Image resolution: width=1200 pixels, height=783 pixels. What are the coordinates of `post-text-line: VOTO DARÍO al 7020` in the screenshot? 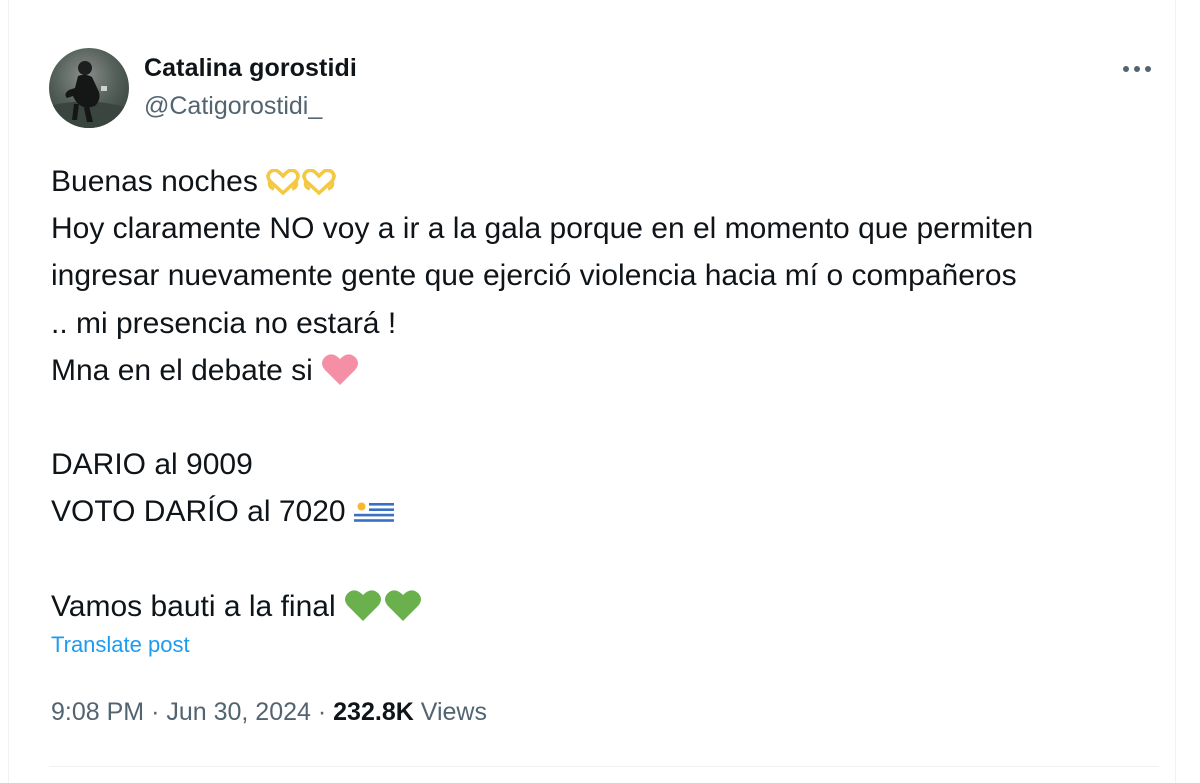 It's located at (611, 511).